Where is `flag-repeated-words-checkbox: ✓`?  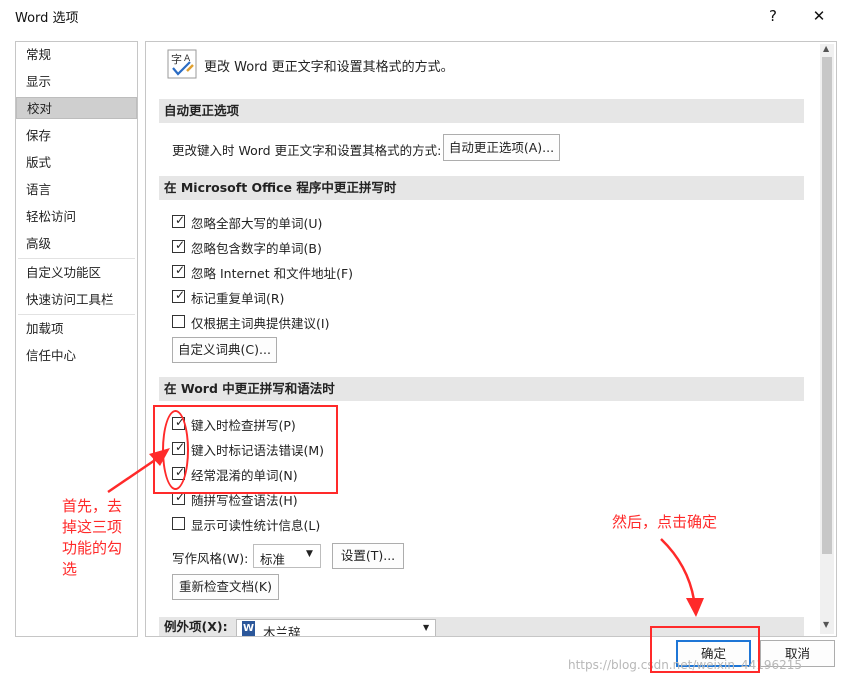
flag-repeated-words-checkbox: ✓ is located at coordinates (179, 295).